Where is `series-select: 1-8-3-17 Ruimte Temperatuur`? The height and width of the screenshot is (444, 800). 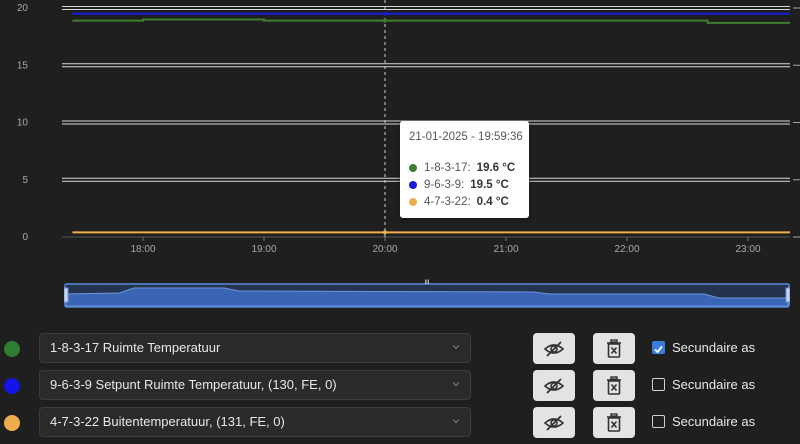 series-select: 1-8-3-17 Ruimte Temperatuur is located at coordinates (255, 348).